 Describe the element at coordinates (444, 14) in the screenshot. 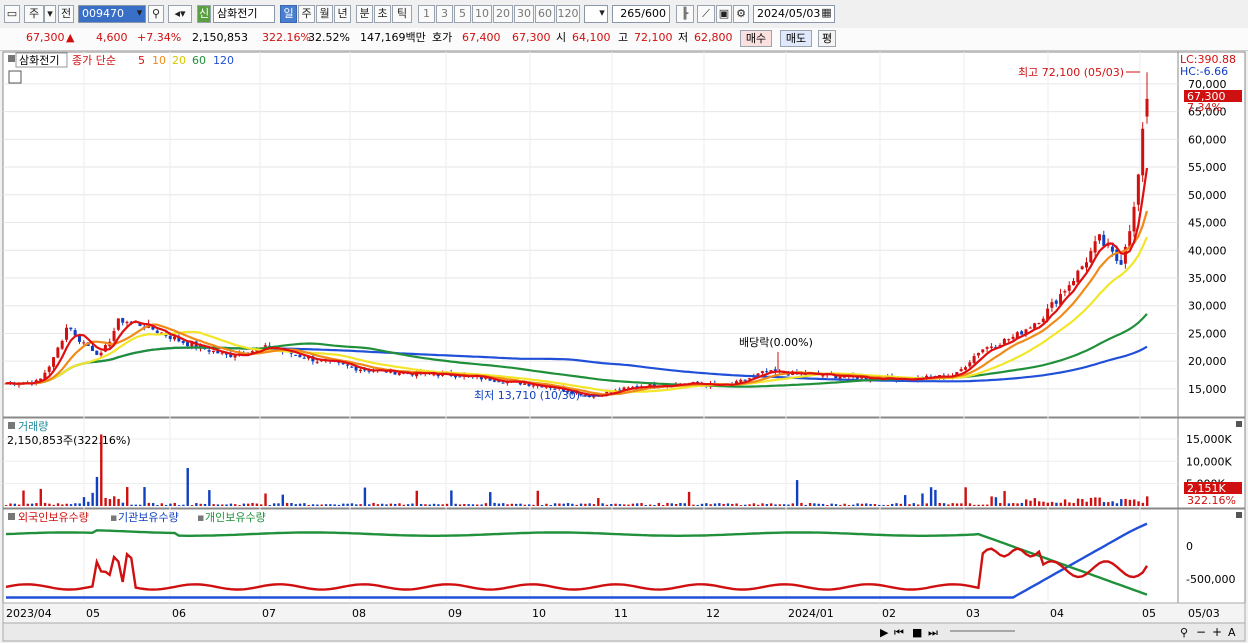

I see `minute-3: 3` at that location.